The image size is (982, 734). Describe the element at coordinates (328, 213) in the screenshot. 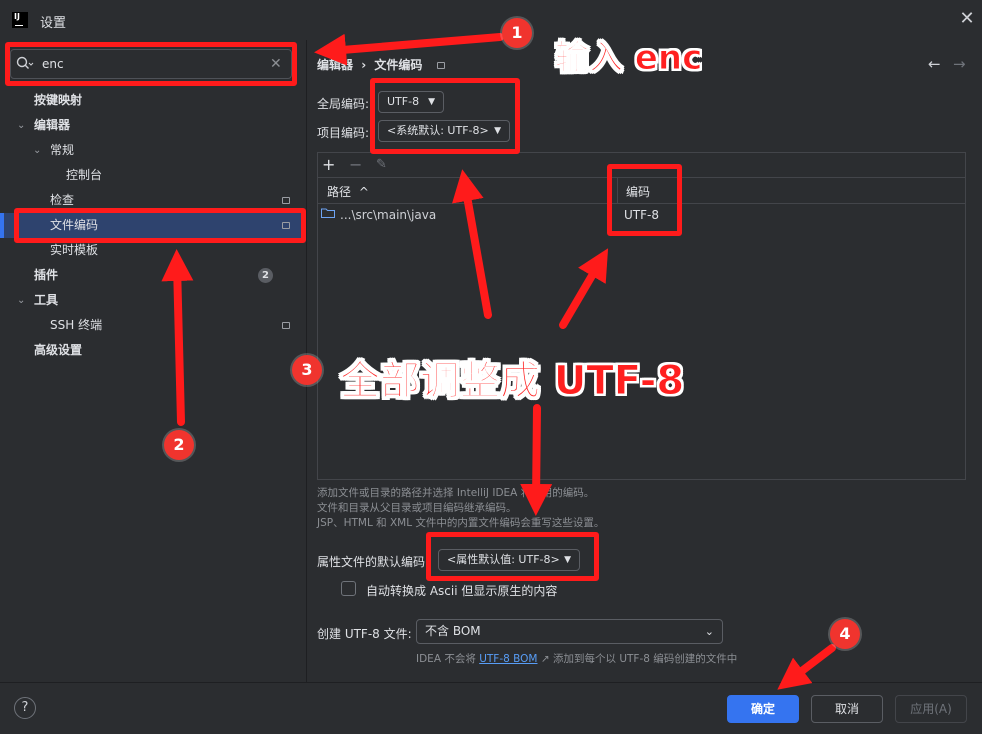

I see `folder-icon` at that location.